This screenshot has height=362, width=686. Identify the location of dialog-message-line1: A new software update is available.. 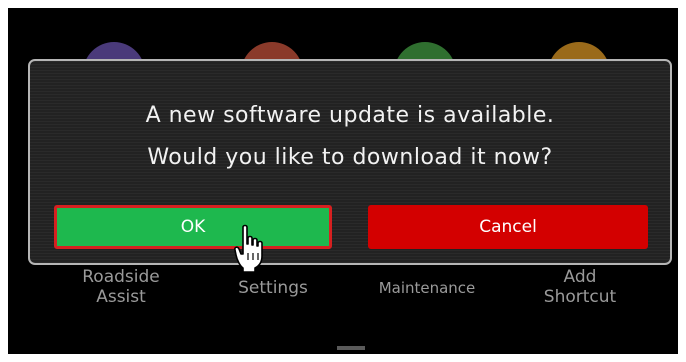
(350, 115).